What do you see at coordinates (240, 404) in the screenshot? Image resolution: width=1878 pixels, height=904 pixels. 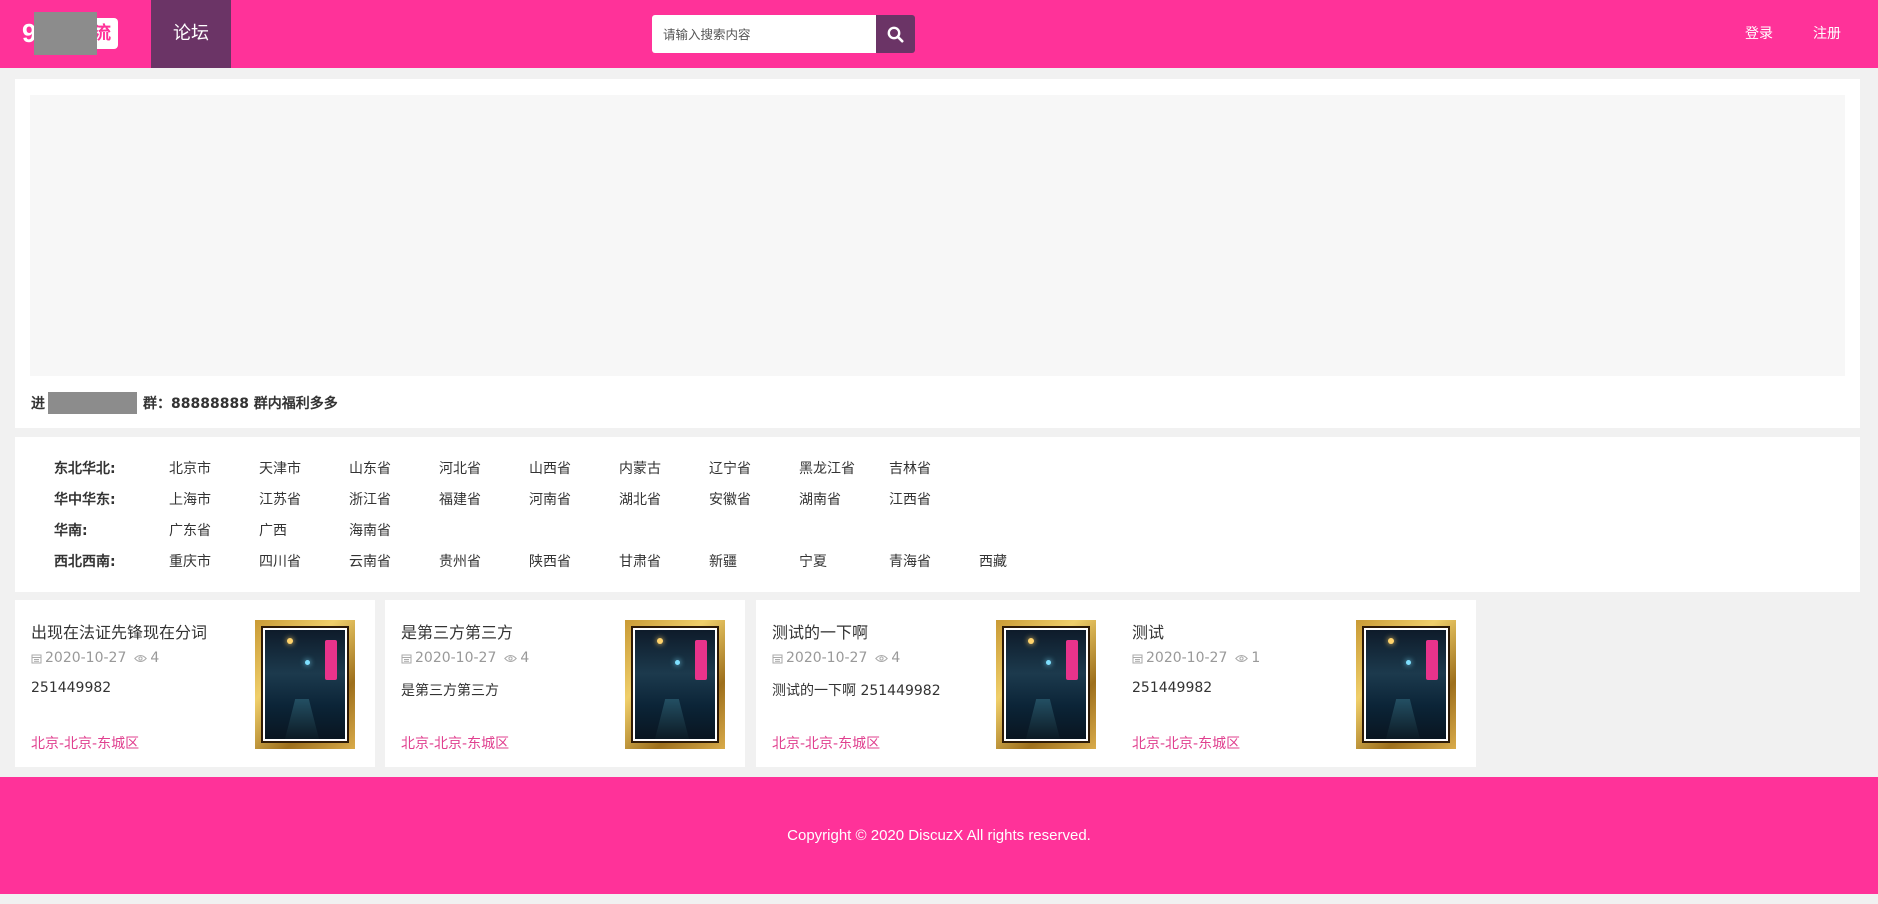 I see `notice-text: 群：88888888 群内福利多多` at bounding box center [240, 404].